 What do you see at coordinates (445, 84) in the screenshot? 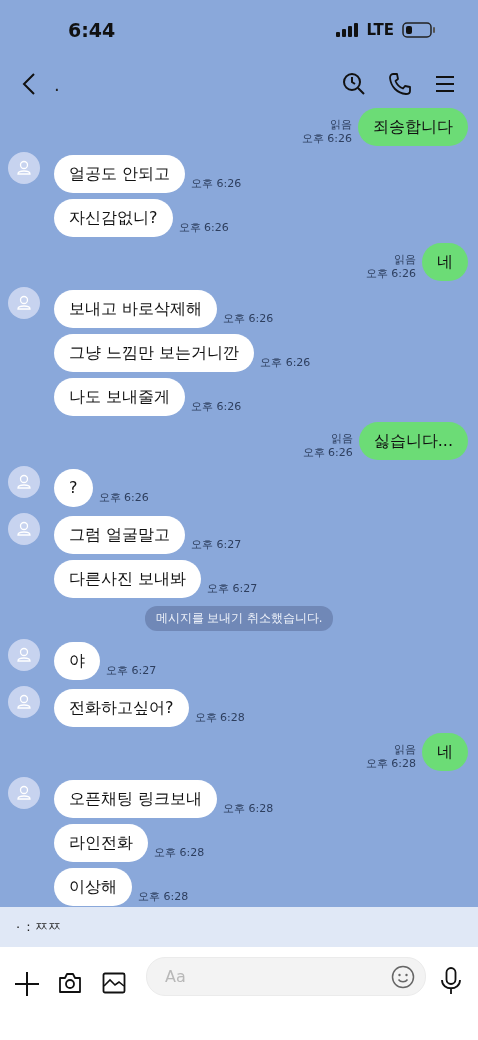
I see `menu-icon` at bounding box center [445, 84].